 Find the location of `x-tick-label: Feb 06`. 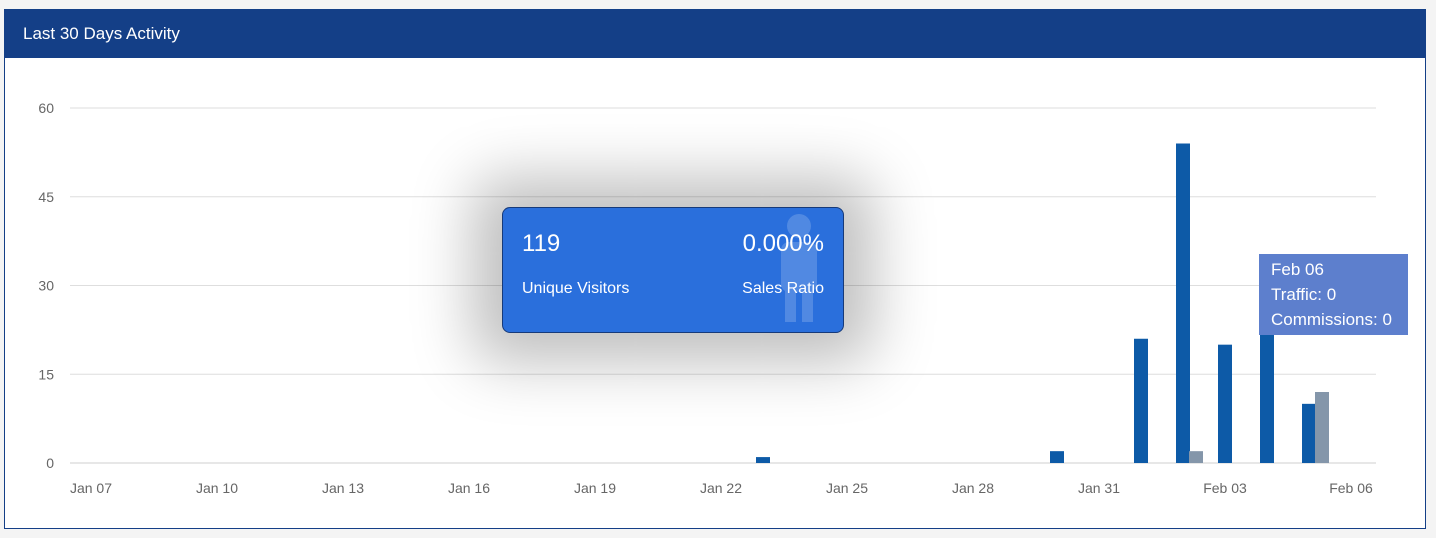

x-tick-label: Feb 06 is located at coordinates (1351, 488).